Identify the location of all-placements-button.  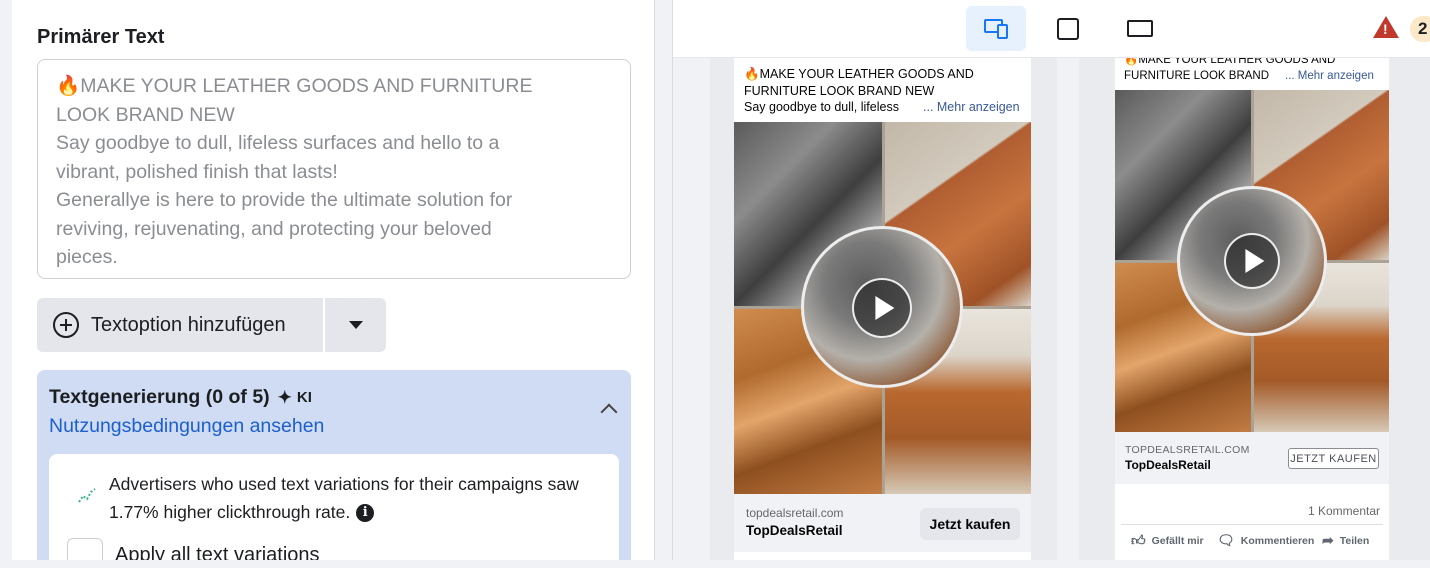
(996, 28).